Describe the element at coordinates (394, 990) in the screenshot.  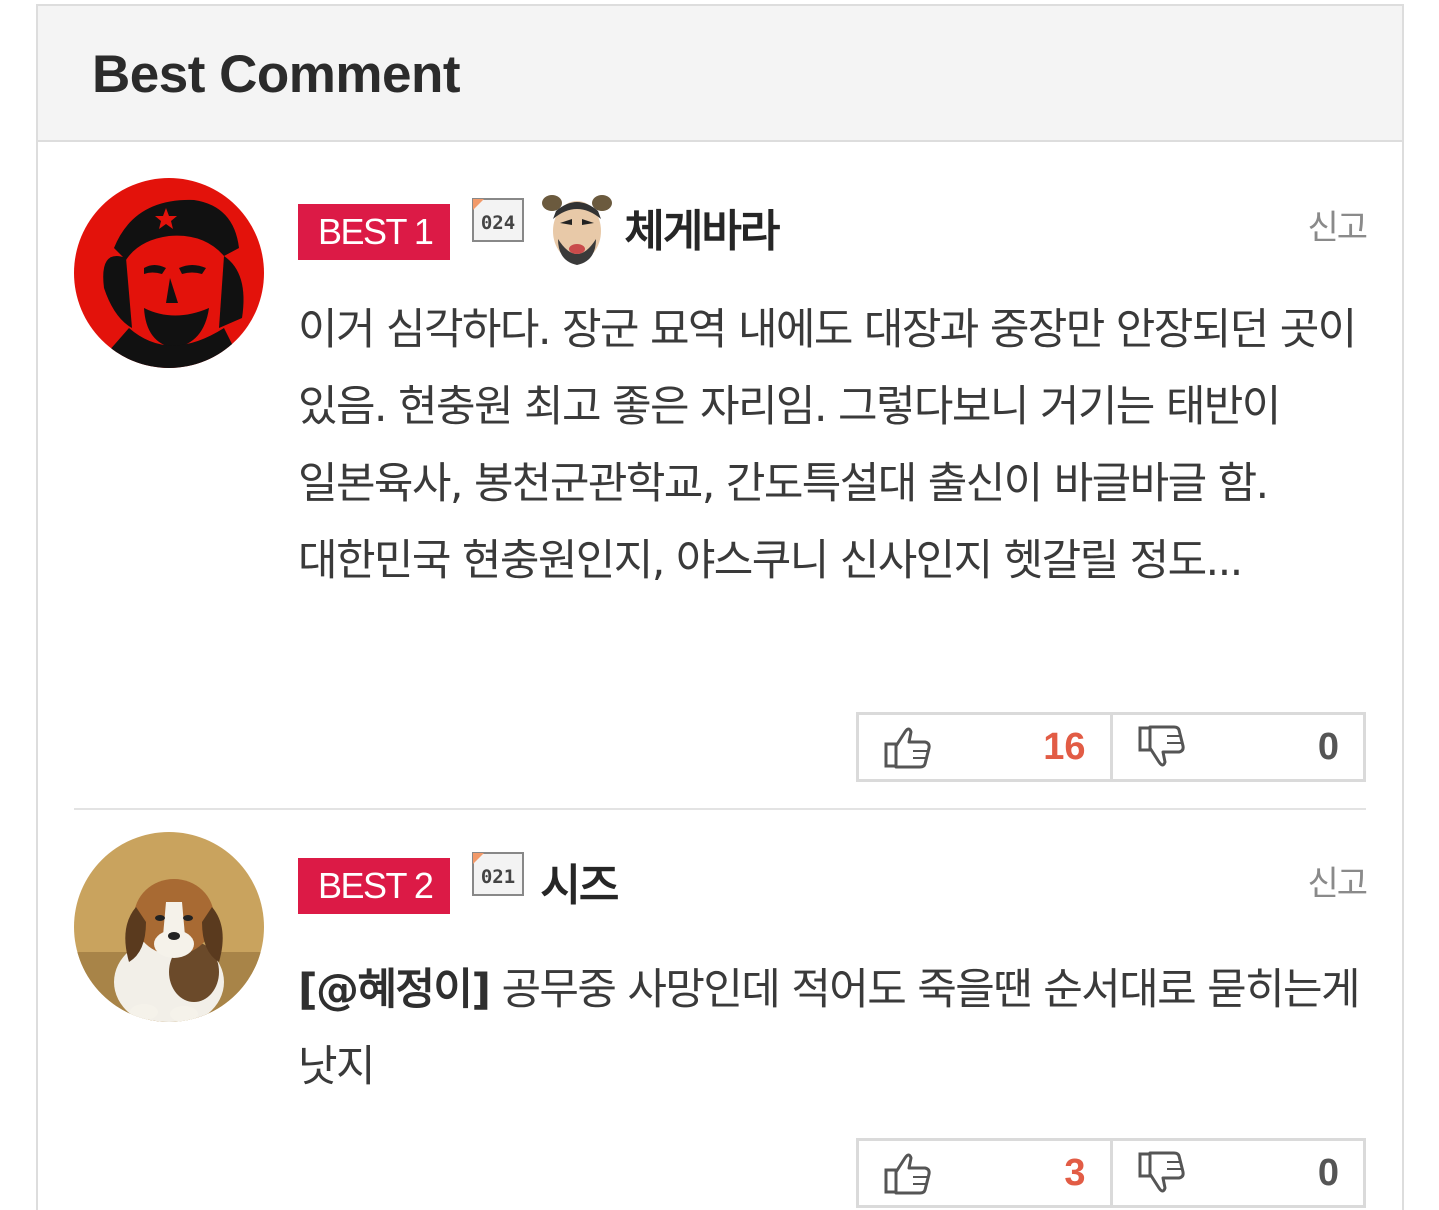
I see `mention-link: [@혜정이]` at that location.